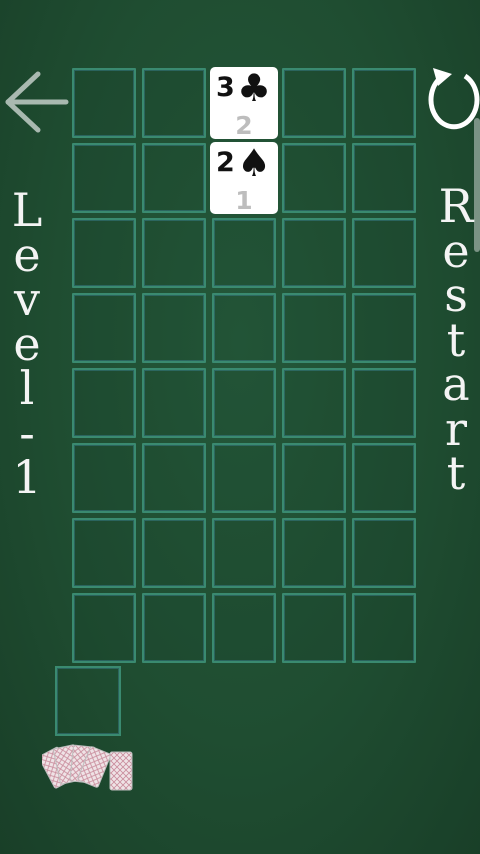 The image size is (480, 854). What do you see at coordinates (254, 163) in the screenshot?
I see `spades-icon: ♠` at bounding box center [254, 163].